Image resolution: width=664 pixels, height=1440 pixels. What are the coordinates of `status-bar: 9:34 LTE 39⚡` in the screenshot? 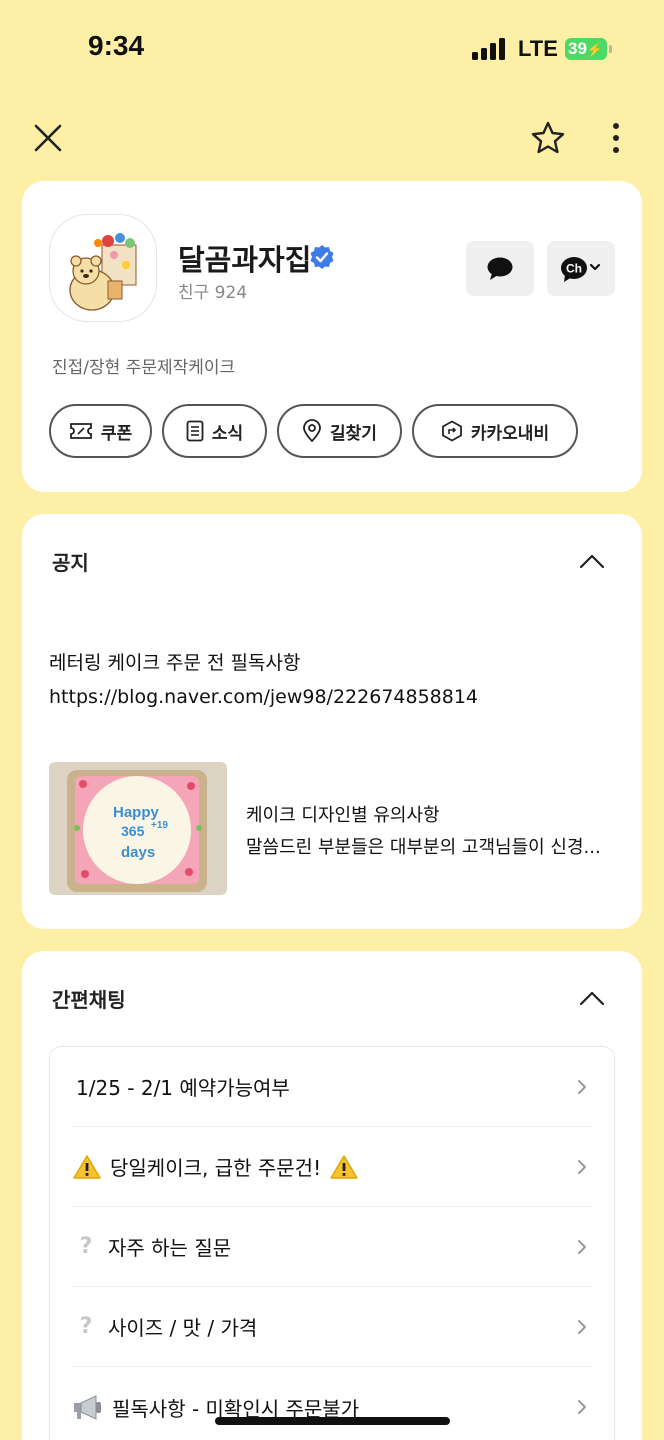 It's located at (332, 50).